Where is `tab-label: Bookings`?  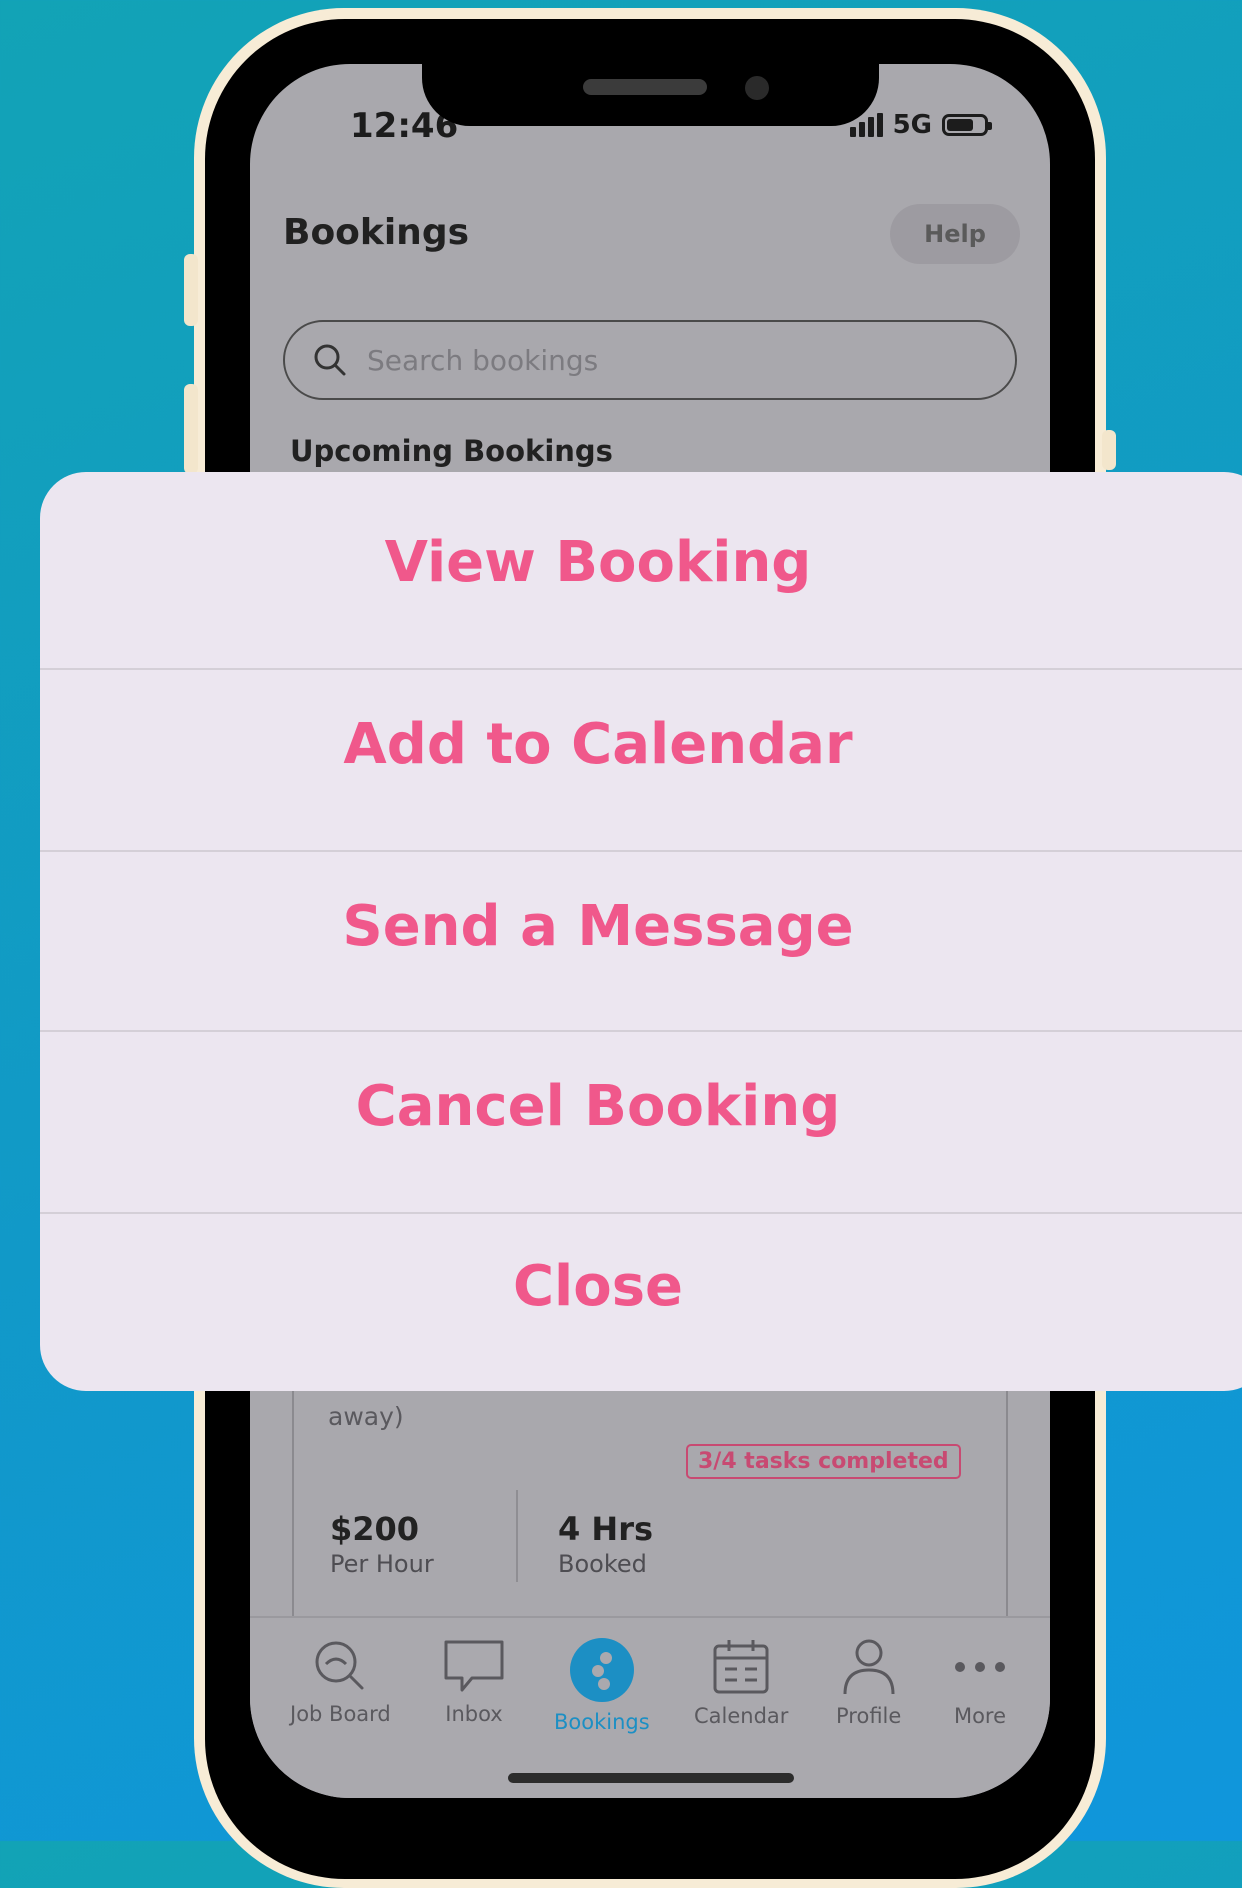
tab-label: Bookings is located at coordinates (602, 1722).